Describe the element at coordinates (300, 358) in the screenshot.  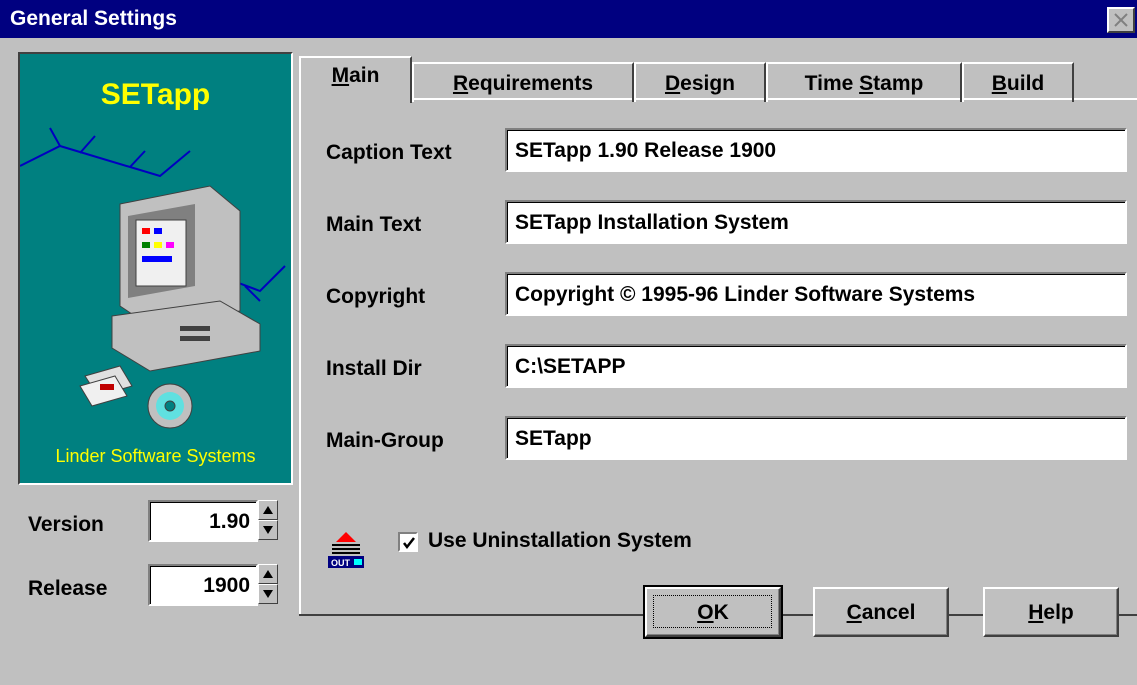
I see `tab-panel-left-edge` at that location.